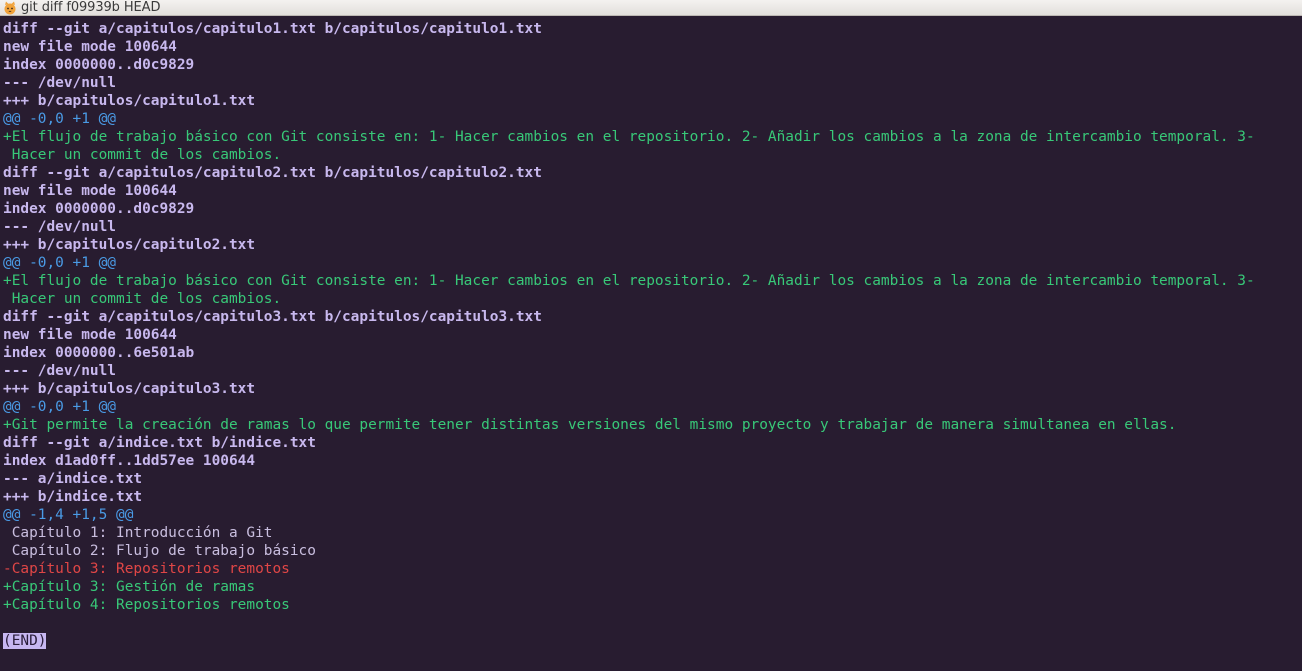 The image size is (1302, 671). Describe the element at coordinates (159, 443) in the screenshot. I see `diff-header-line: diff --git a/indice.txt b/indice.txt` at that location.